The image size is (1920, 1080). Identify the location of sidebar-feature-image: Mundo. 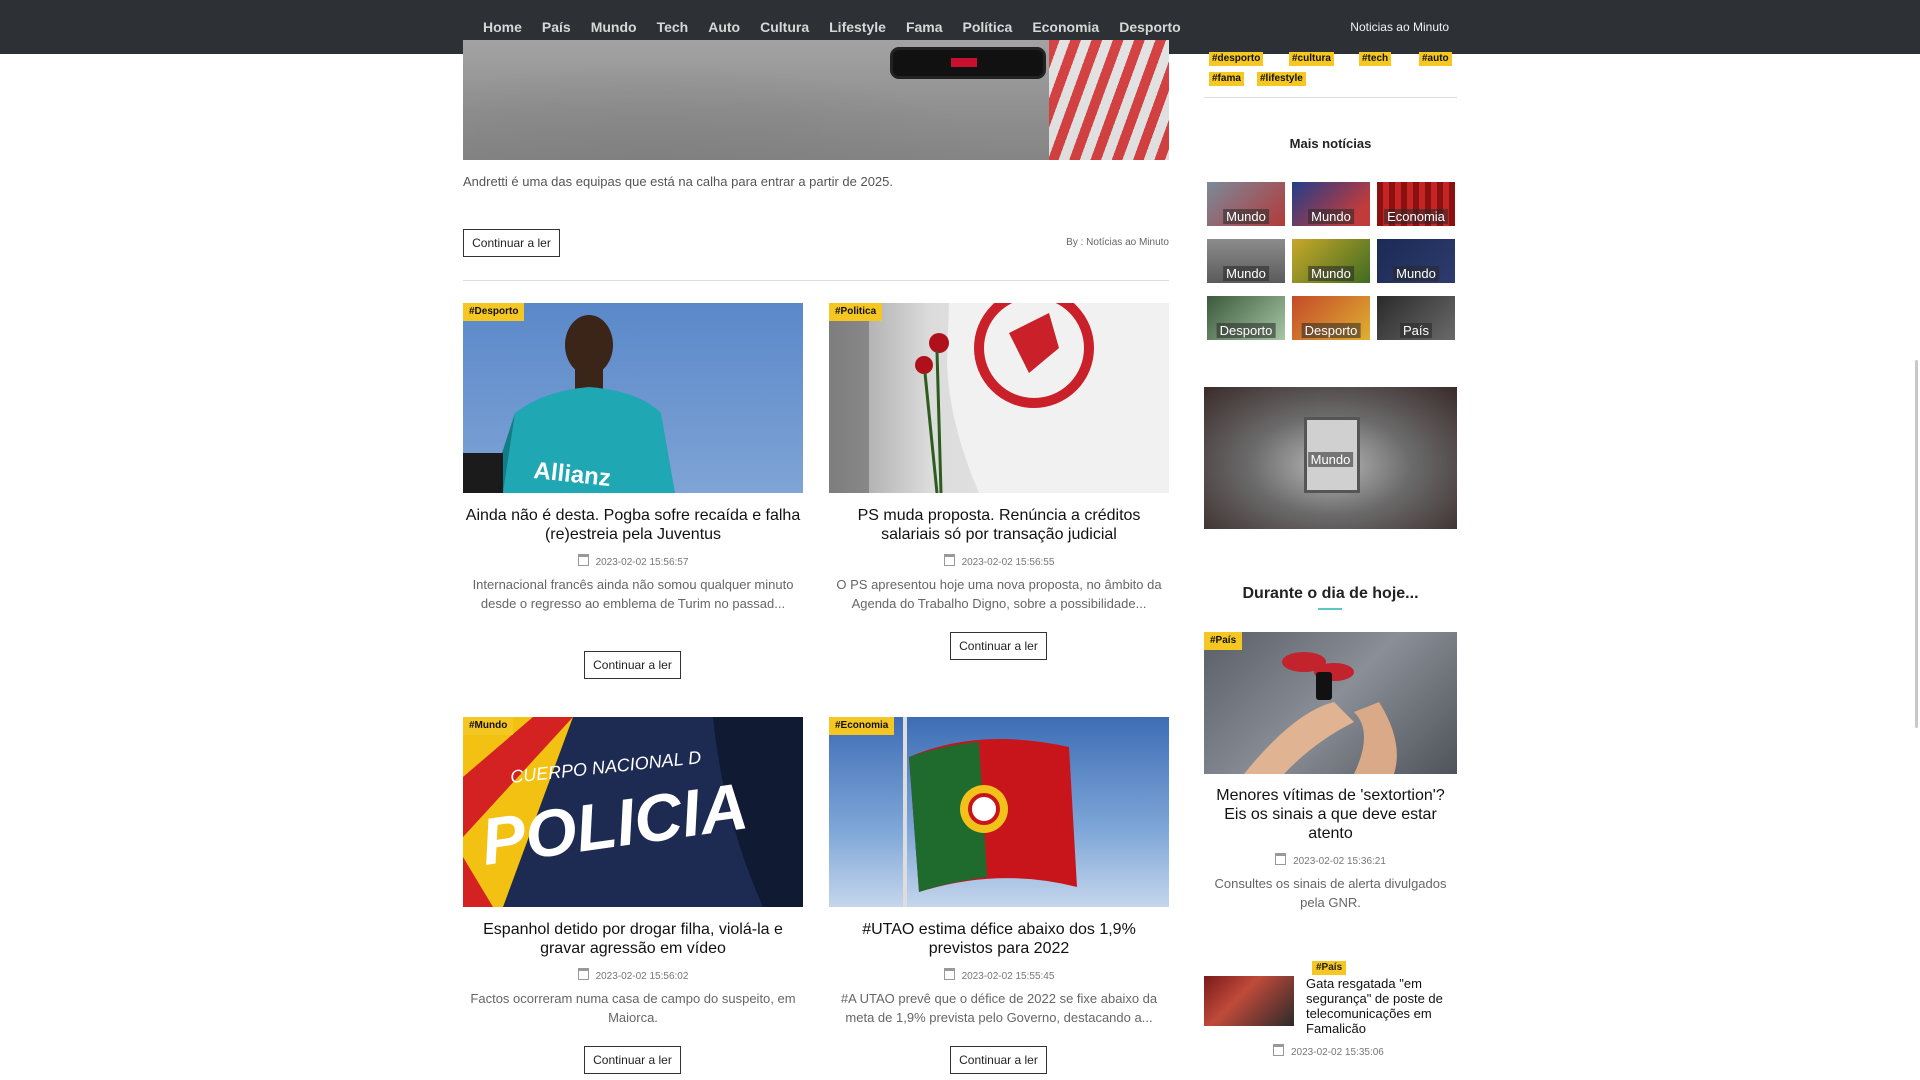
(1330, 458).